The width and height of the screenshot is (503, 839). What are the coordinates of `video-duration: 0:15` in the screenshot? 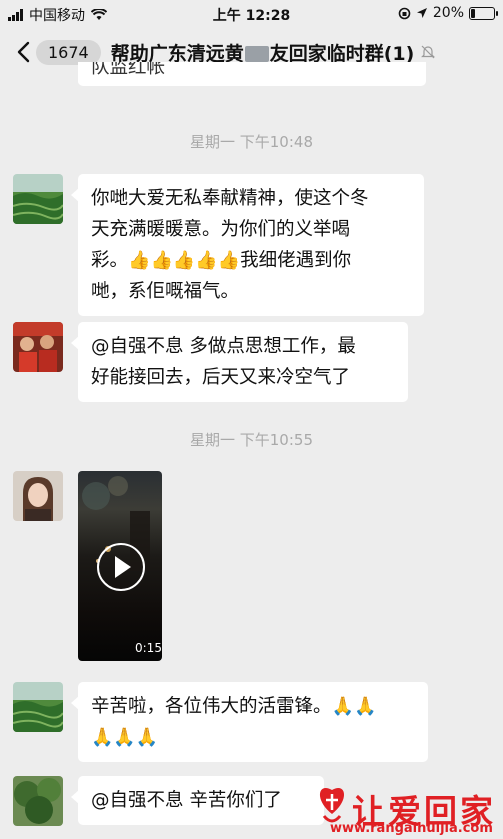 It's located at (148, 648).